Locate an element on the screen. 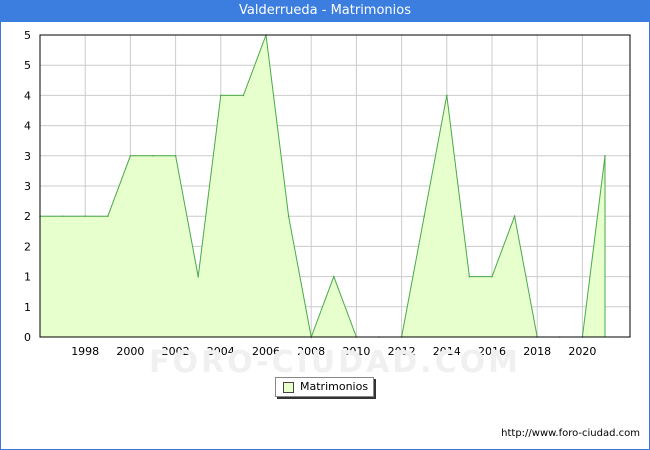 This screenshot has width=650, height=450. y-tick-label: 0 is located at coordinates (27, 337).